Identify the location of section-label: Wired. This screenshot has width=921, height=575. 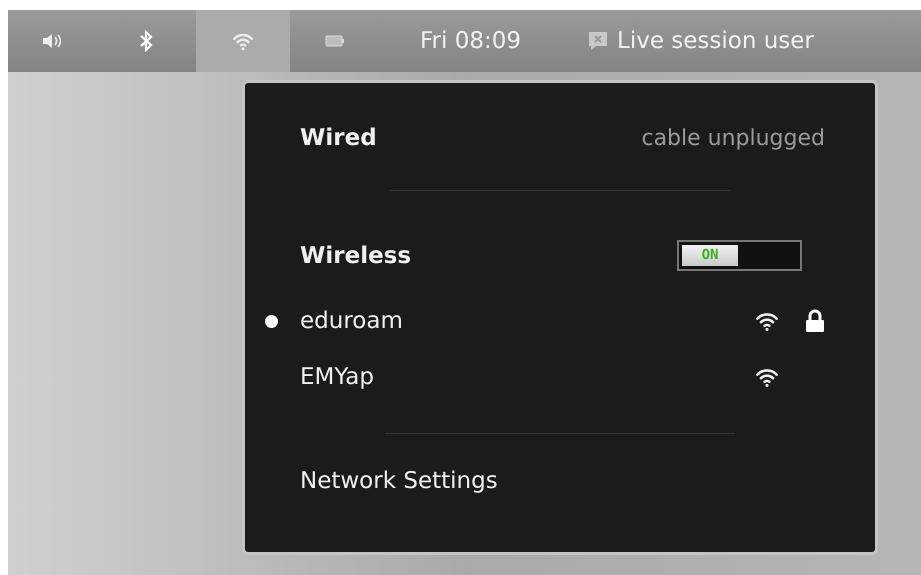
(338, 138).